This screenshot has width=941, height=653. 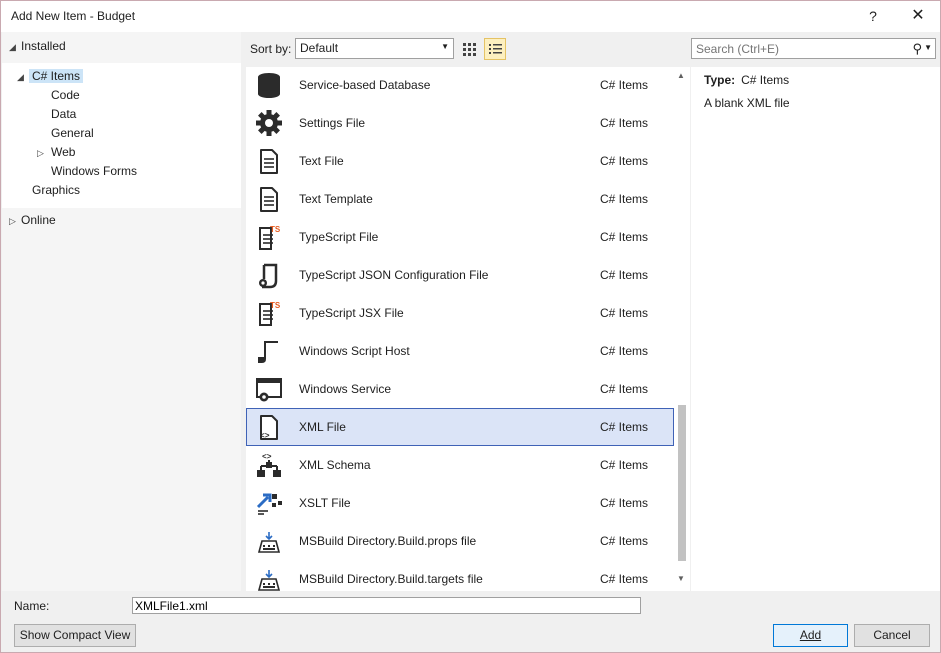 I want to click on tree-item-general: General, so click(x=72, y=133).